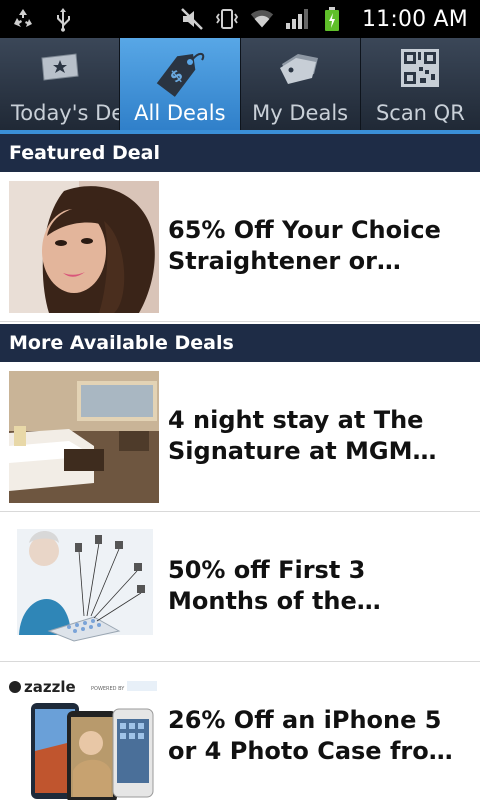 This screenshot has width=480, height=800. I want to click on usb-icon, so click(63, 19).